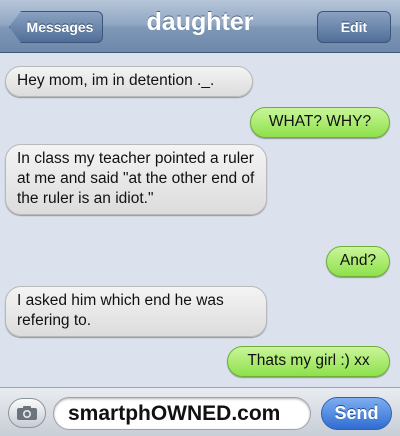  I want to click on message-bubble-incoming: Hey mom, im in detention ._., so click(129, 81).